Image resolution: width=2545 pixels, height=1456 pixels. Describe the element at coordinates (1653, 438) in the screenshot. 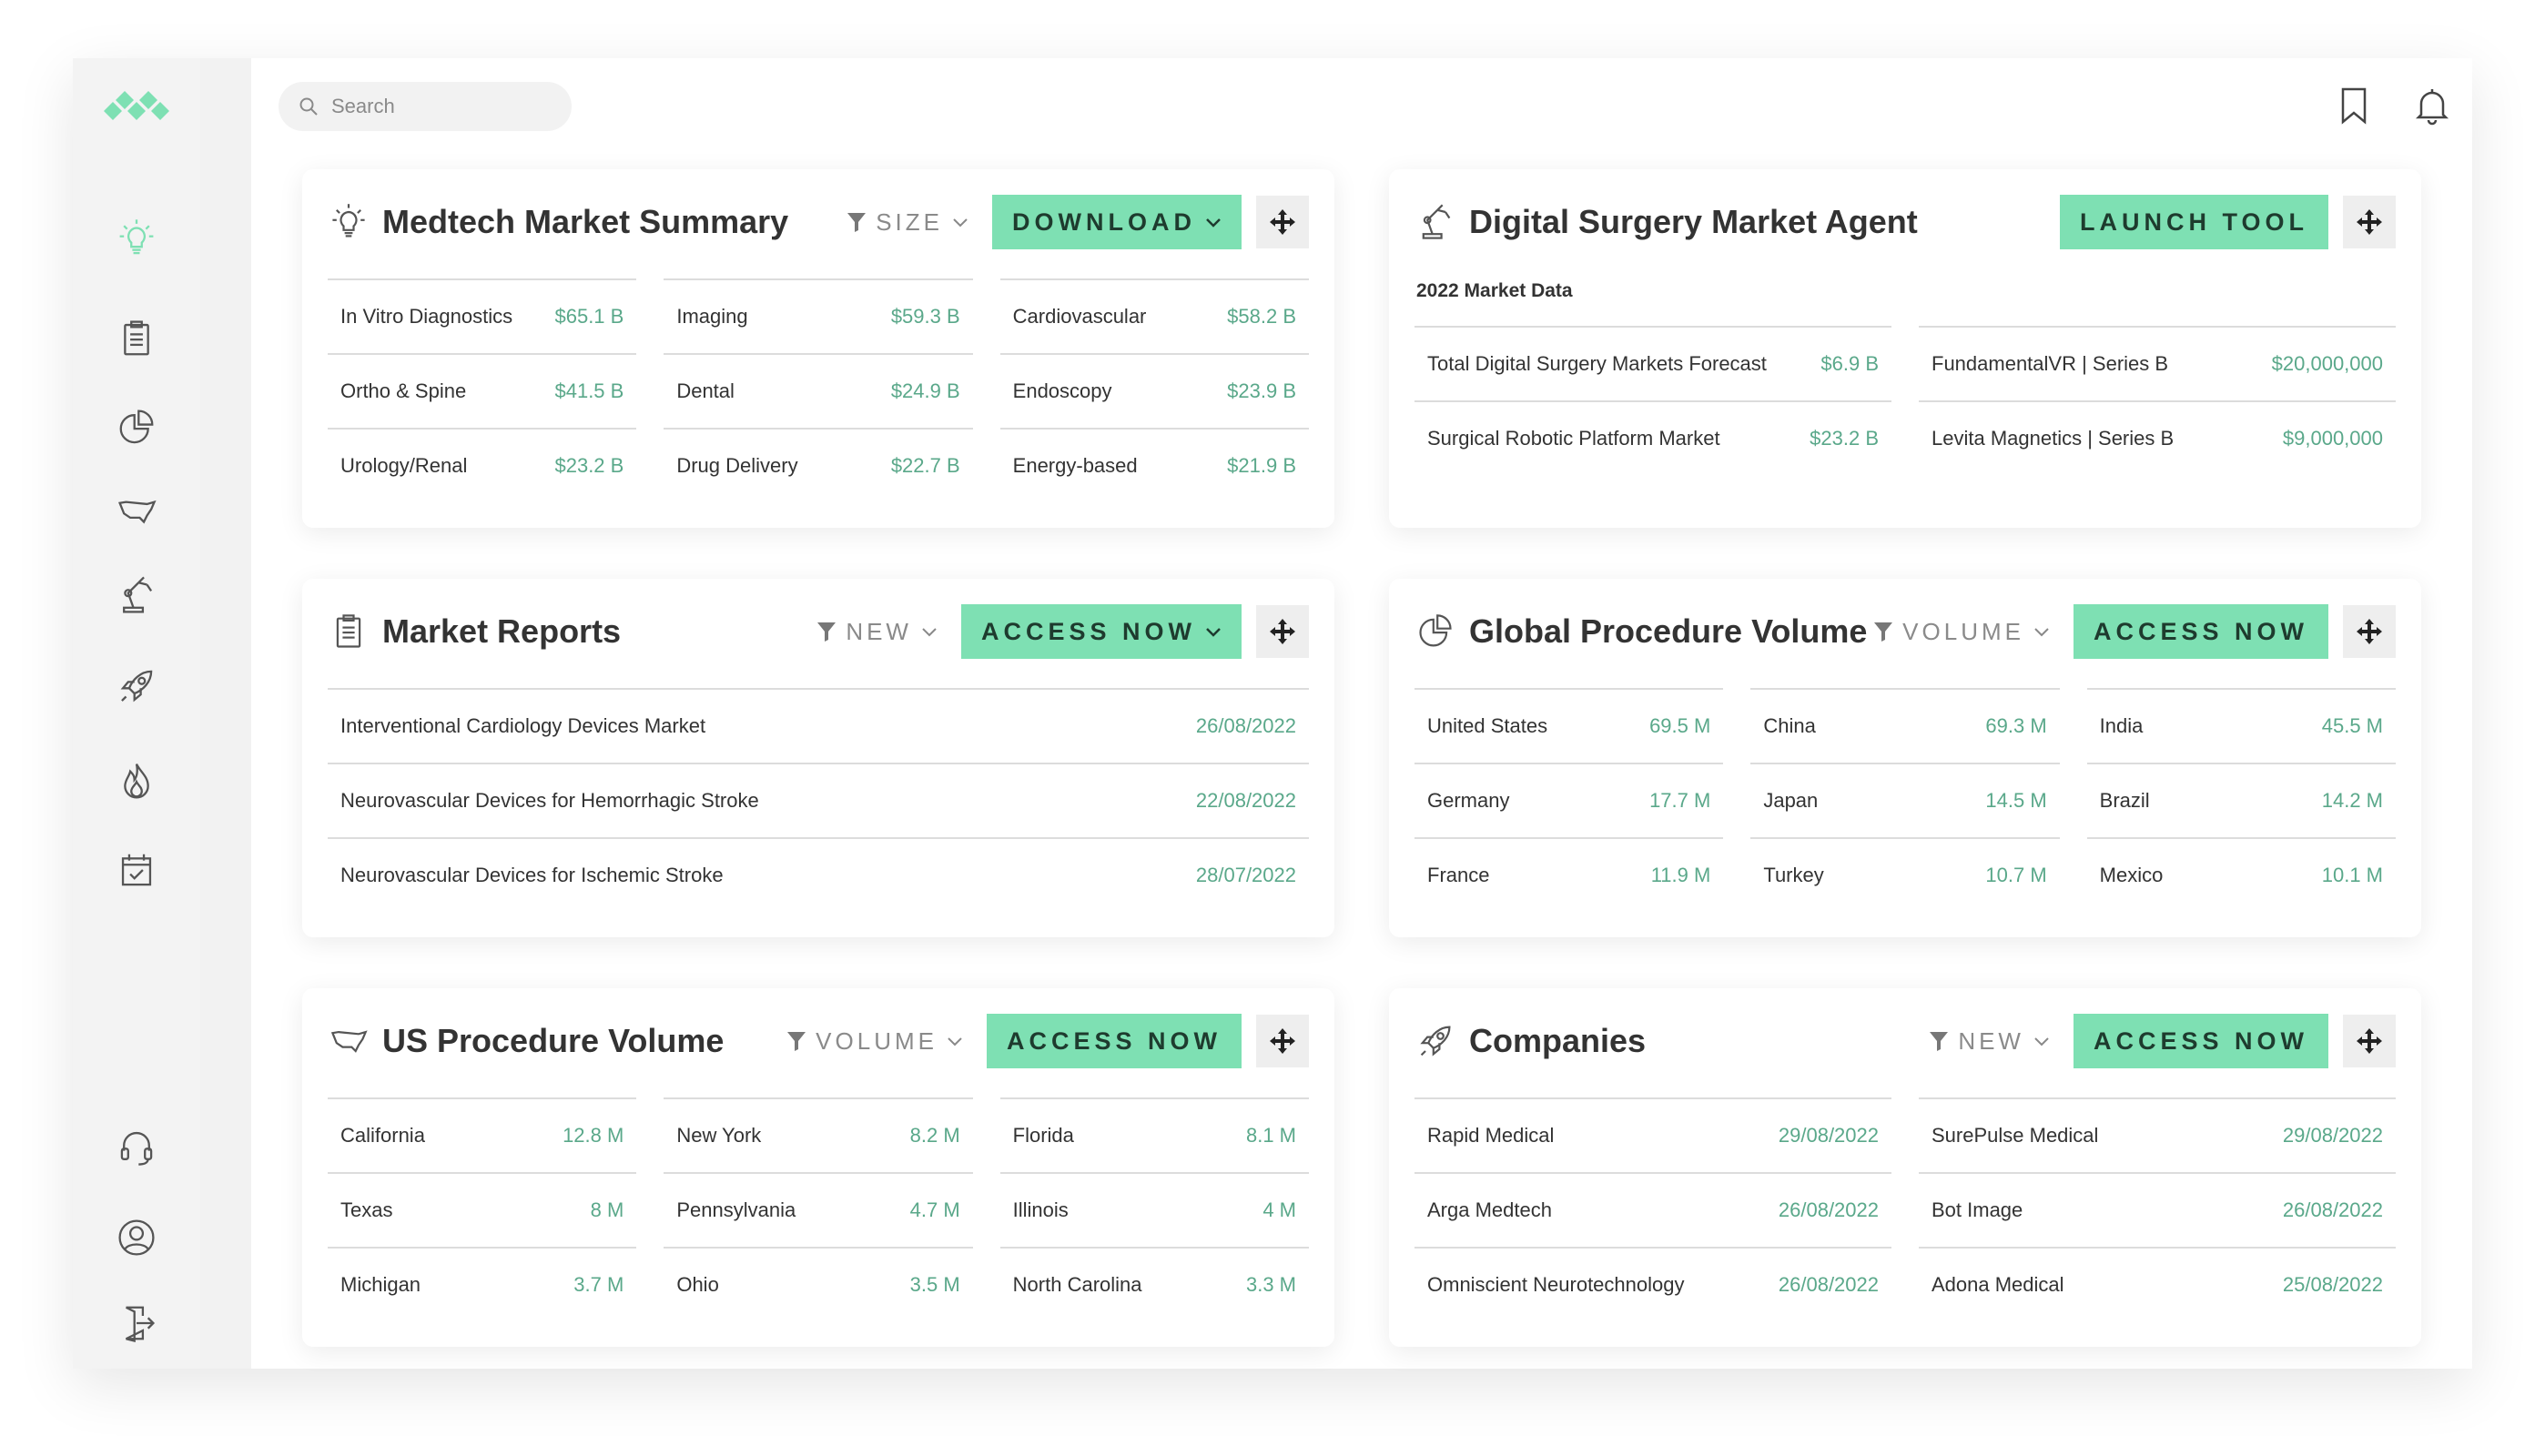

I see `data-cell: Surgical Robotic Platform Market $23.2 B` at that location.